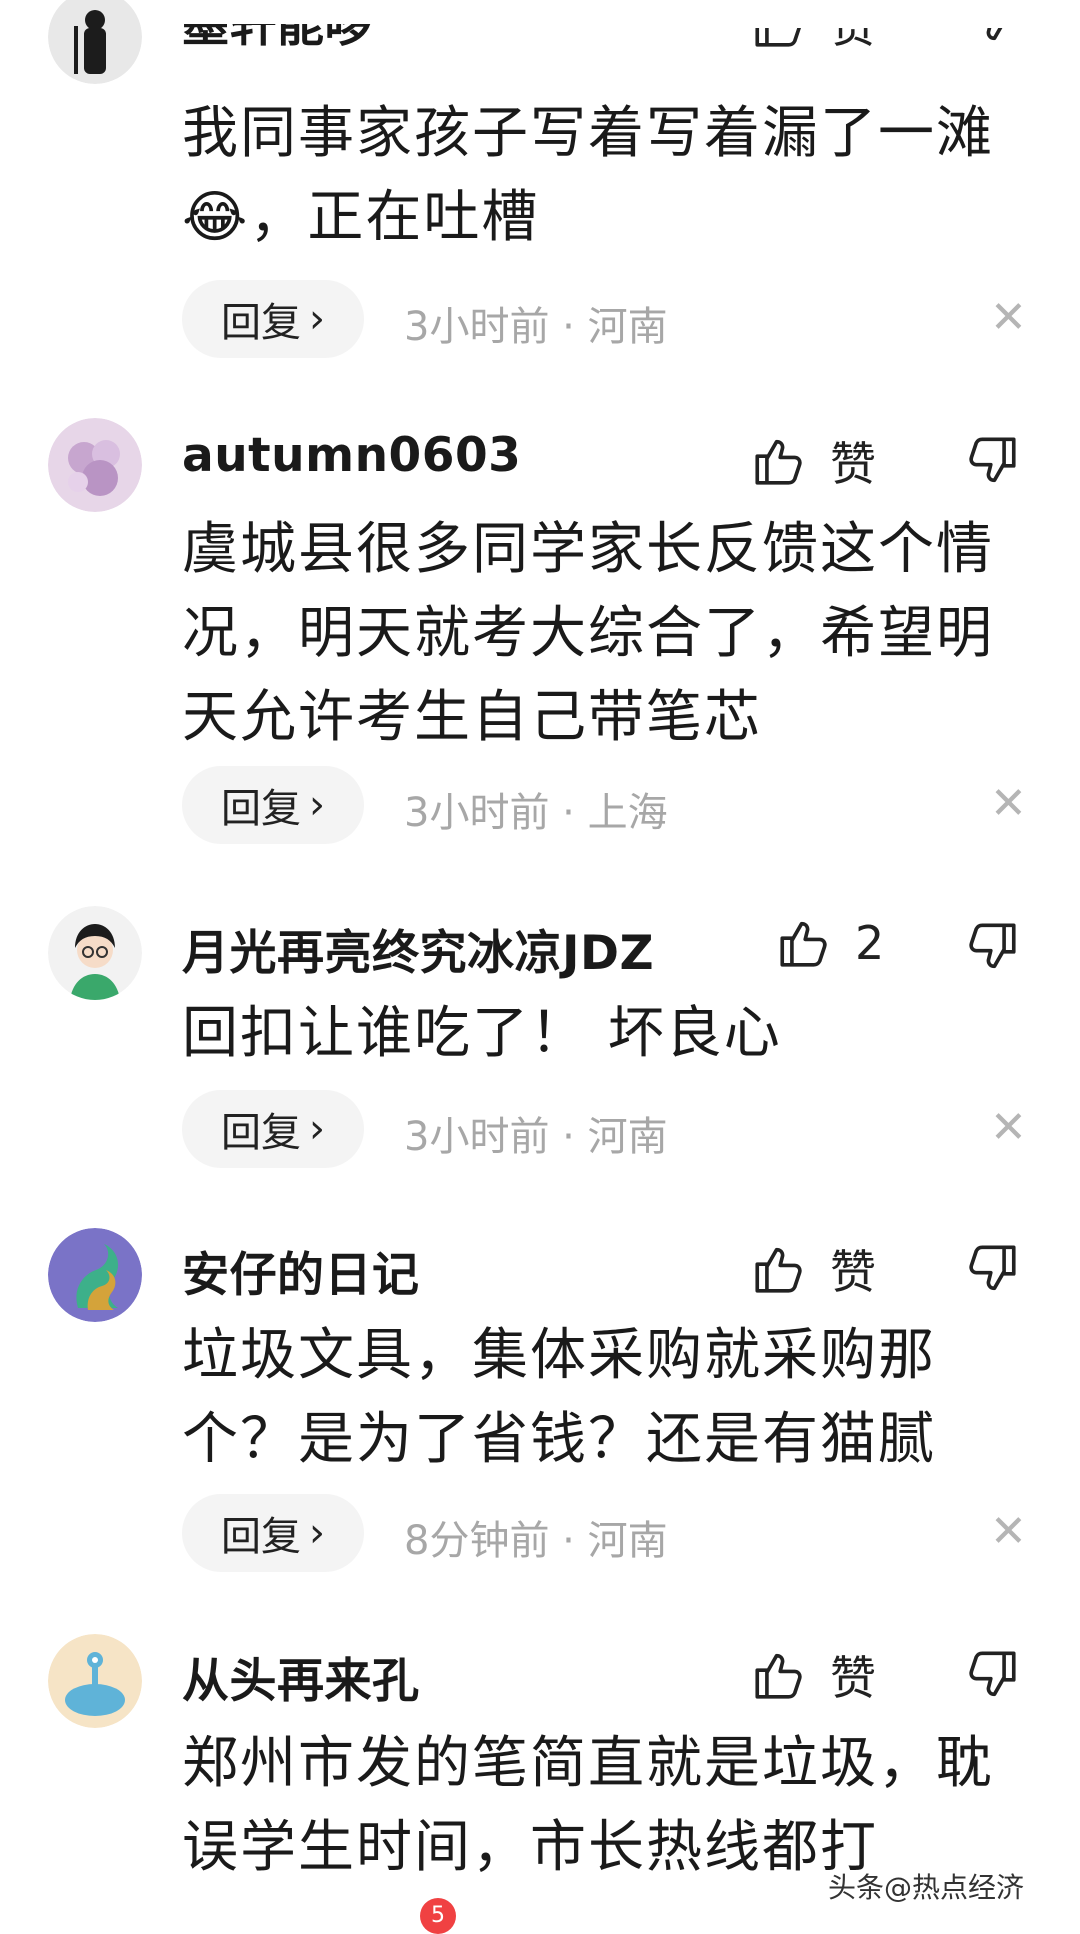  What do you see at coordinates (301, 1676) in the screenshot?
I see `username: 从头再来孔` at bounding box center [301, 1676].